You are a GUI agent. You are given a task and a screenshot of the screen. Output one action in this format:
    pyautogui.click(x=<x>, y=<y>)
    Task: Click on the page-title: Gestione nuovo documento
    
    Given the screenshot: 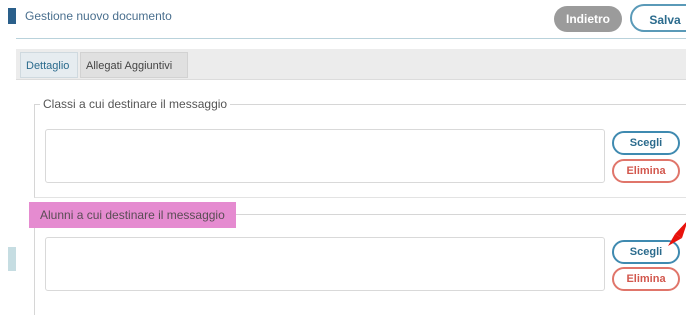 What is the action you would take?
    pyautogui.click(x=98, y=16)
    